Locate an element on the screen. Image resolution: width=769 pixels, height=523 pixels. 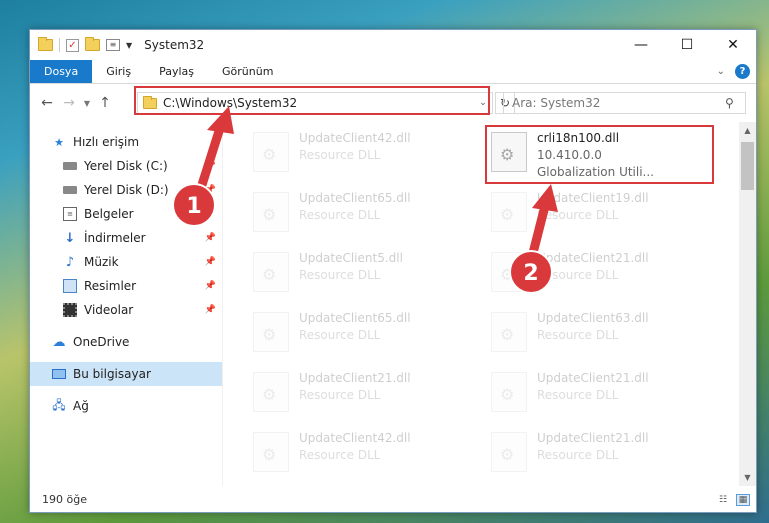
video-icon is located at coordinates (70, 310).